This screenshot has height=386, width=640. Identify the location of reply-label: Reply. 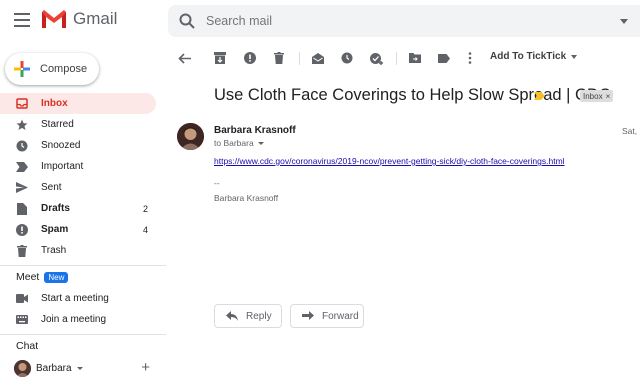
(259, 316).